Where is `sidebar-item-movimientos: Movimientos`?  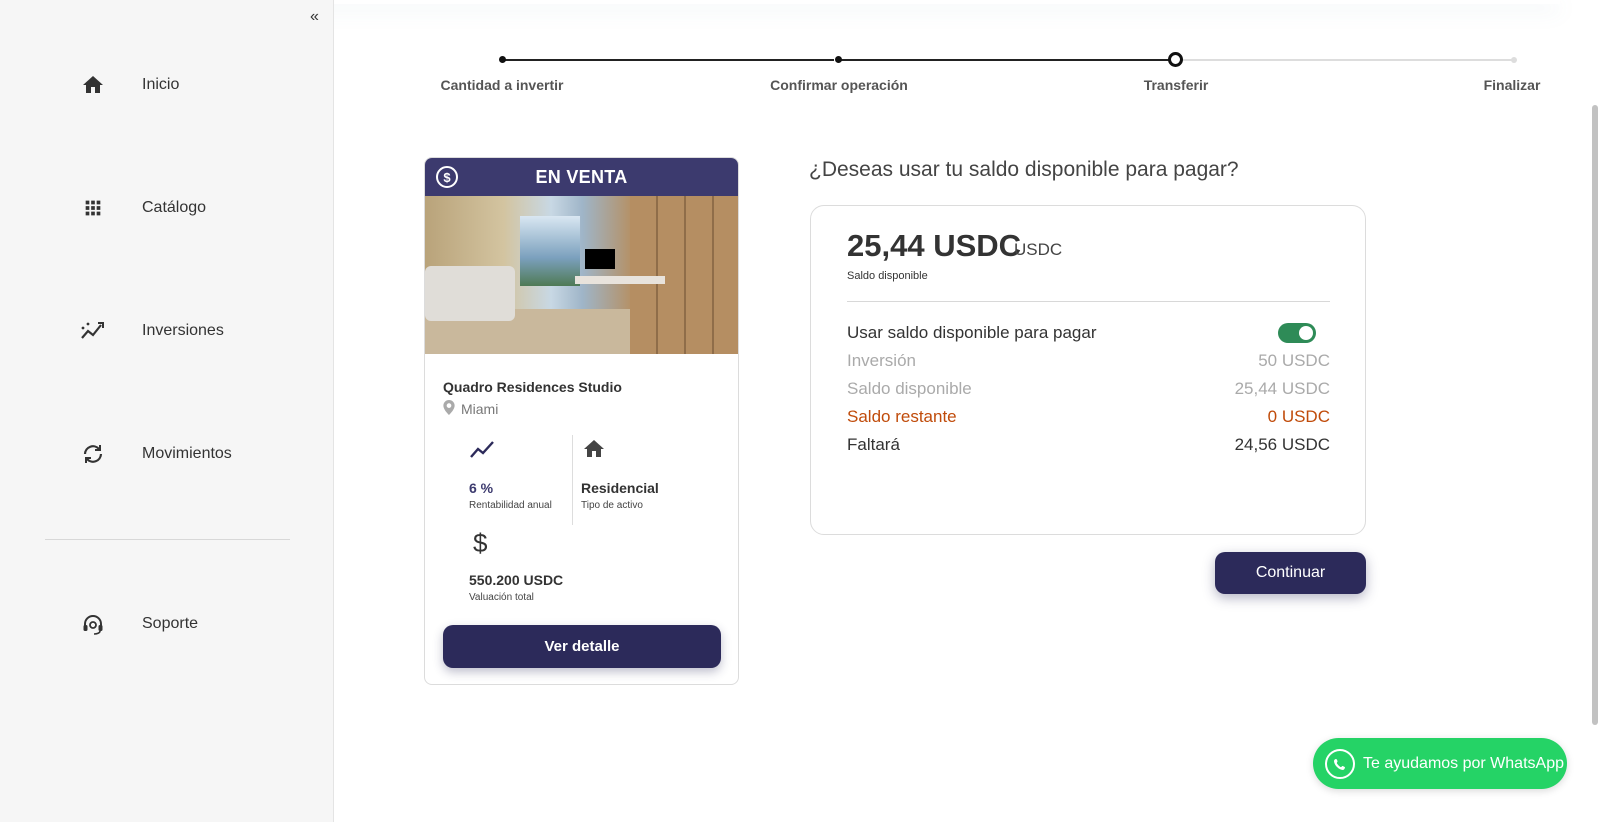
sidebar-item-movimientos: Movimientos is located at coordinates (156, 454).